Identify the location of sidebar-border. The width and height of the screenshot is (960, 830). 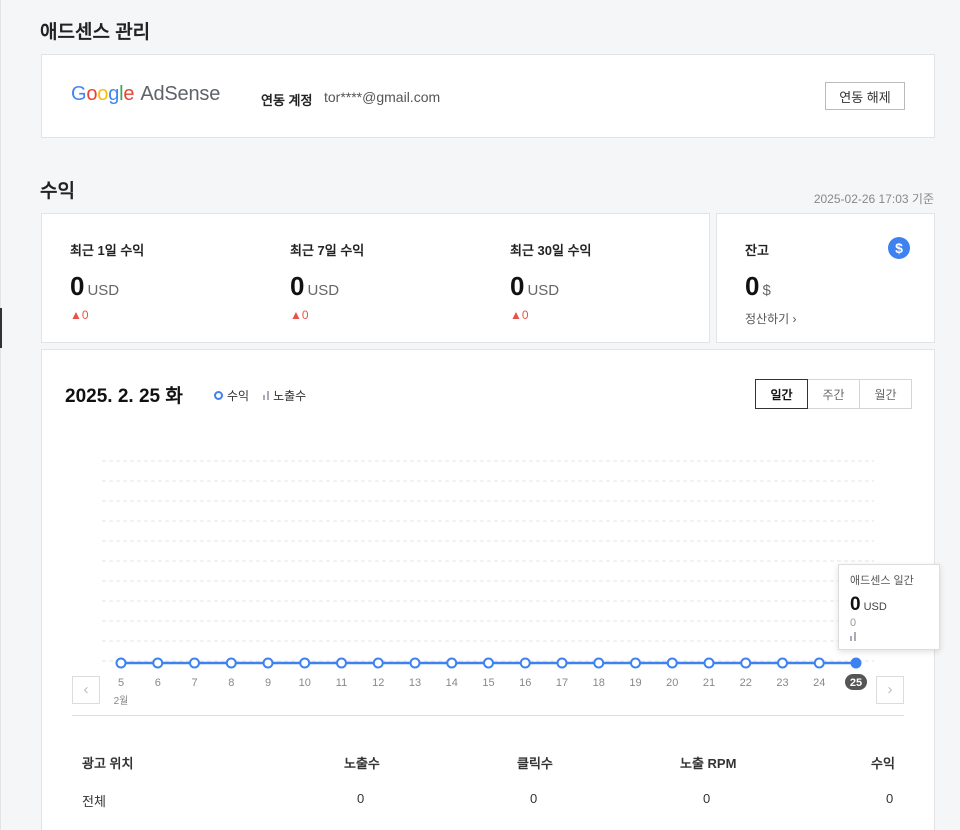
(0, 415).